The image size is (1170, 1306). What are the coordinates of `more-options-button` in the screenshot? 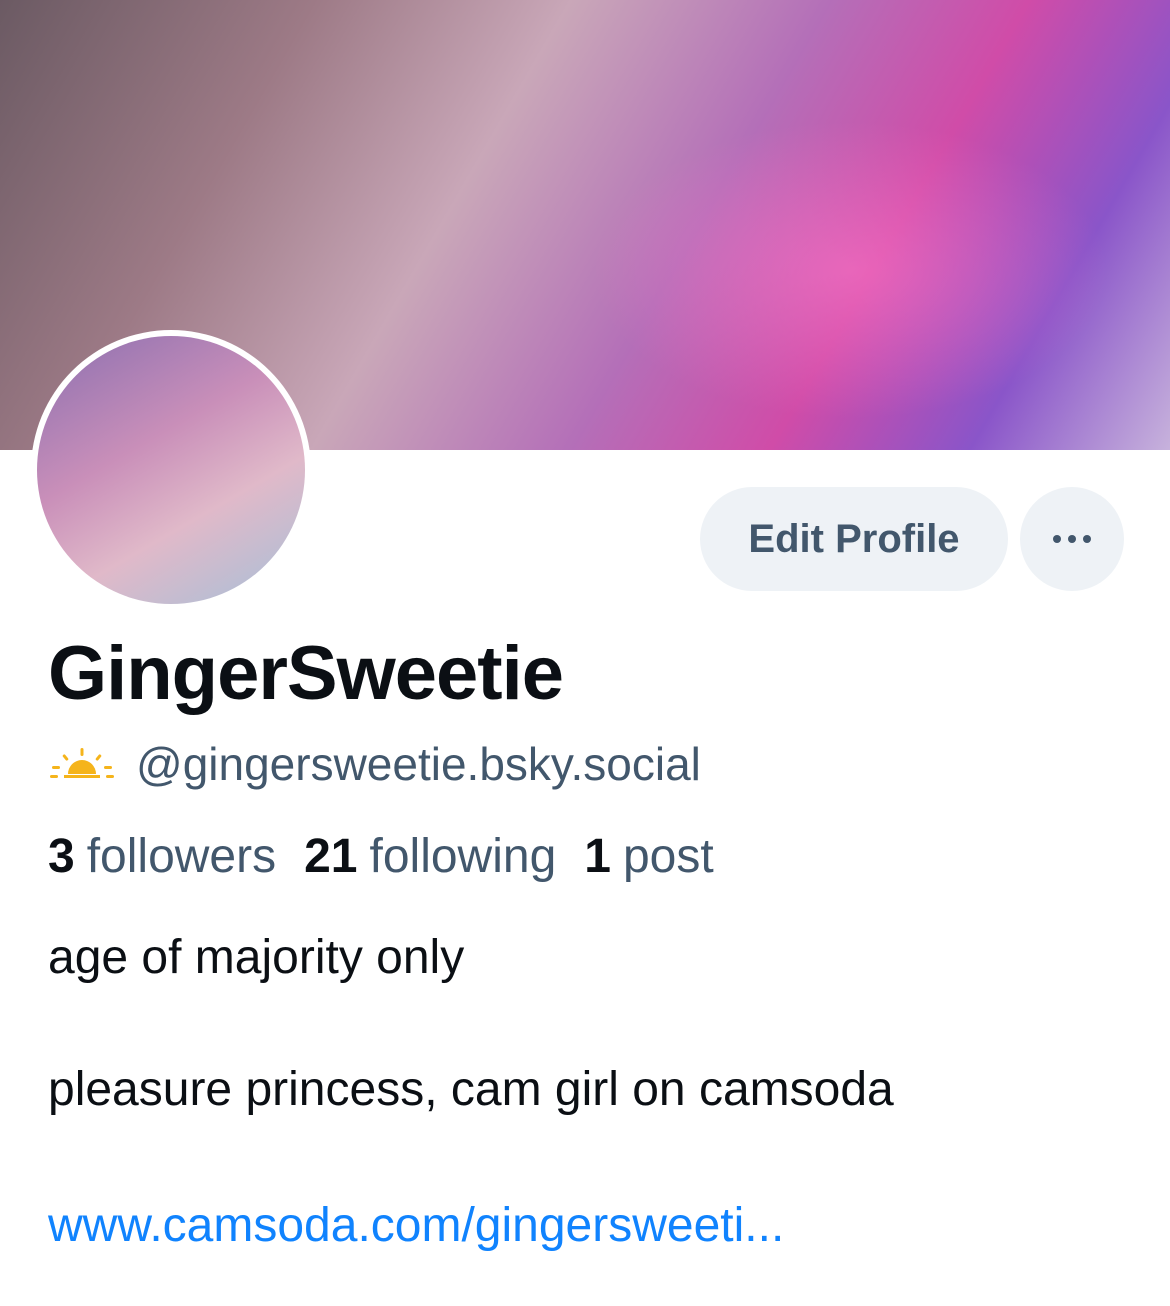 It's located at (1072, 539).